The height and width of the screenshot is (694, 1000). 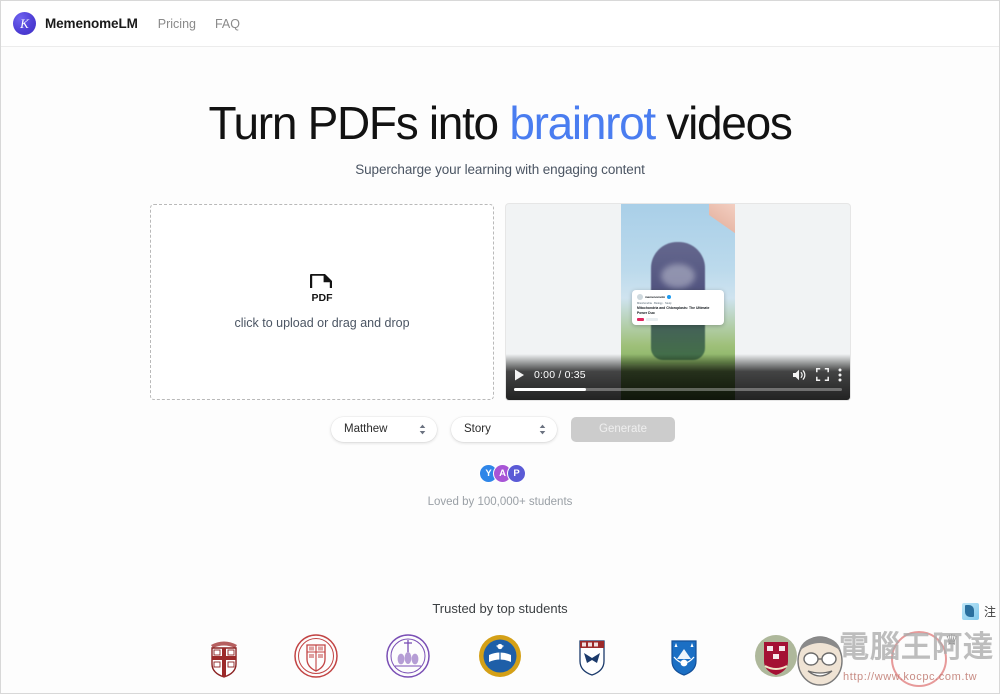 I want to click on trusted-by-title: Trusted by top students, so click(x=500, y=608).